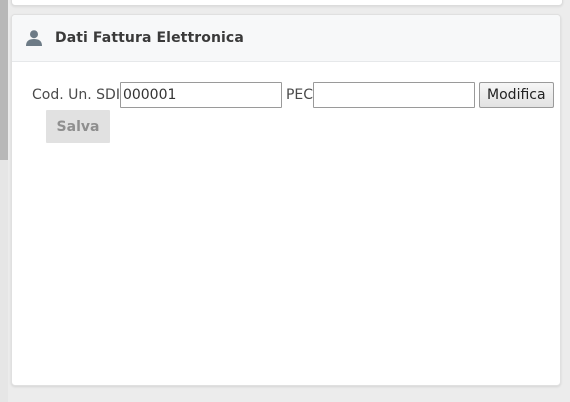 Image resolution: width=570 pixels, height=402 pixels. I want to click on pec-label: PEC, so click(299, 95).